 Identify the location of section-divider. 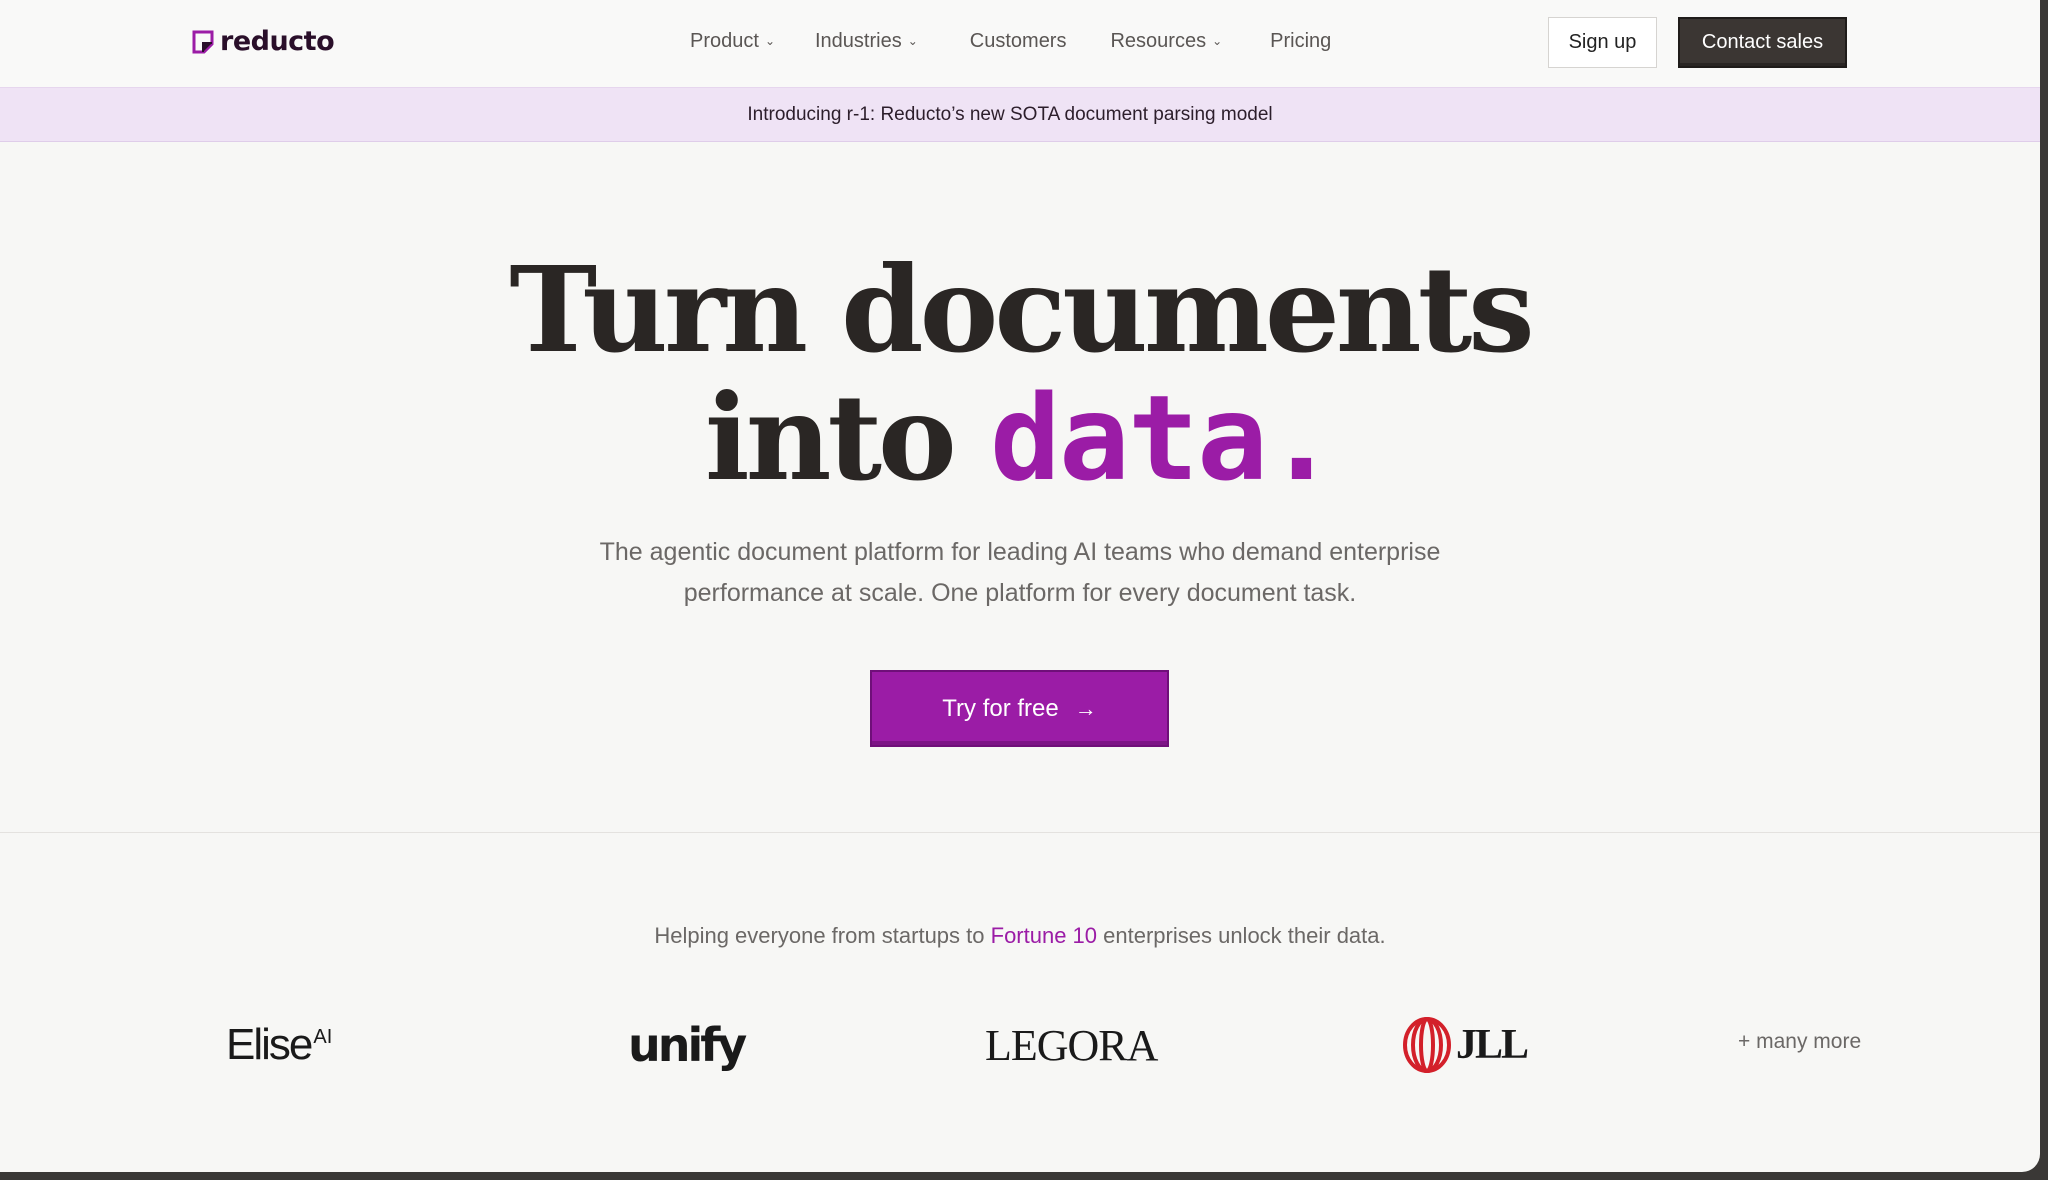
(1020, 832).